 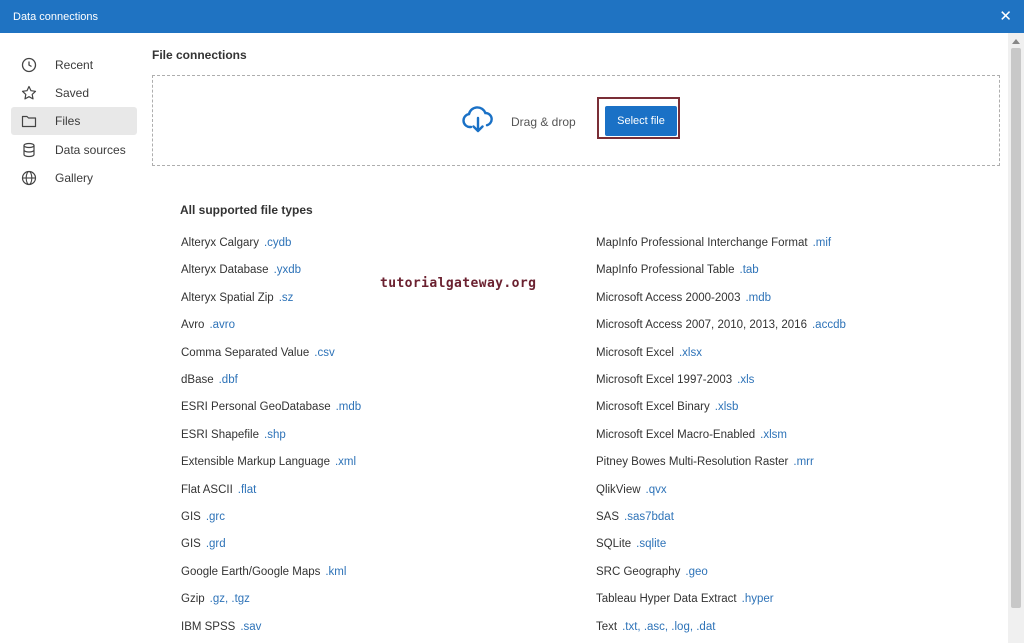 I want to click on sidebar-item-gallery: Gallery, so click(x=74, y=178).